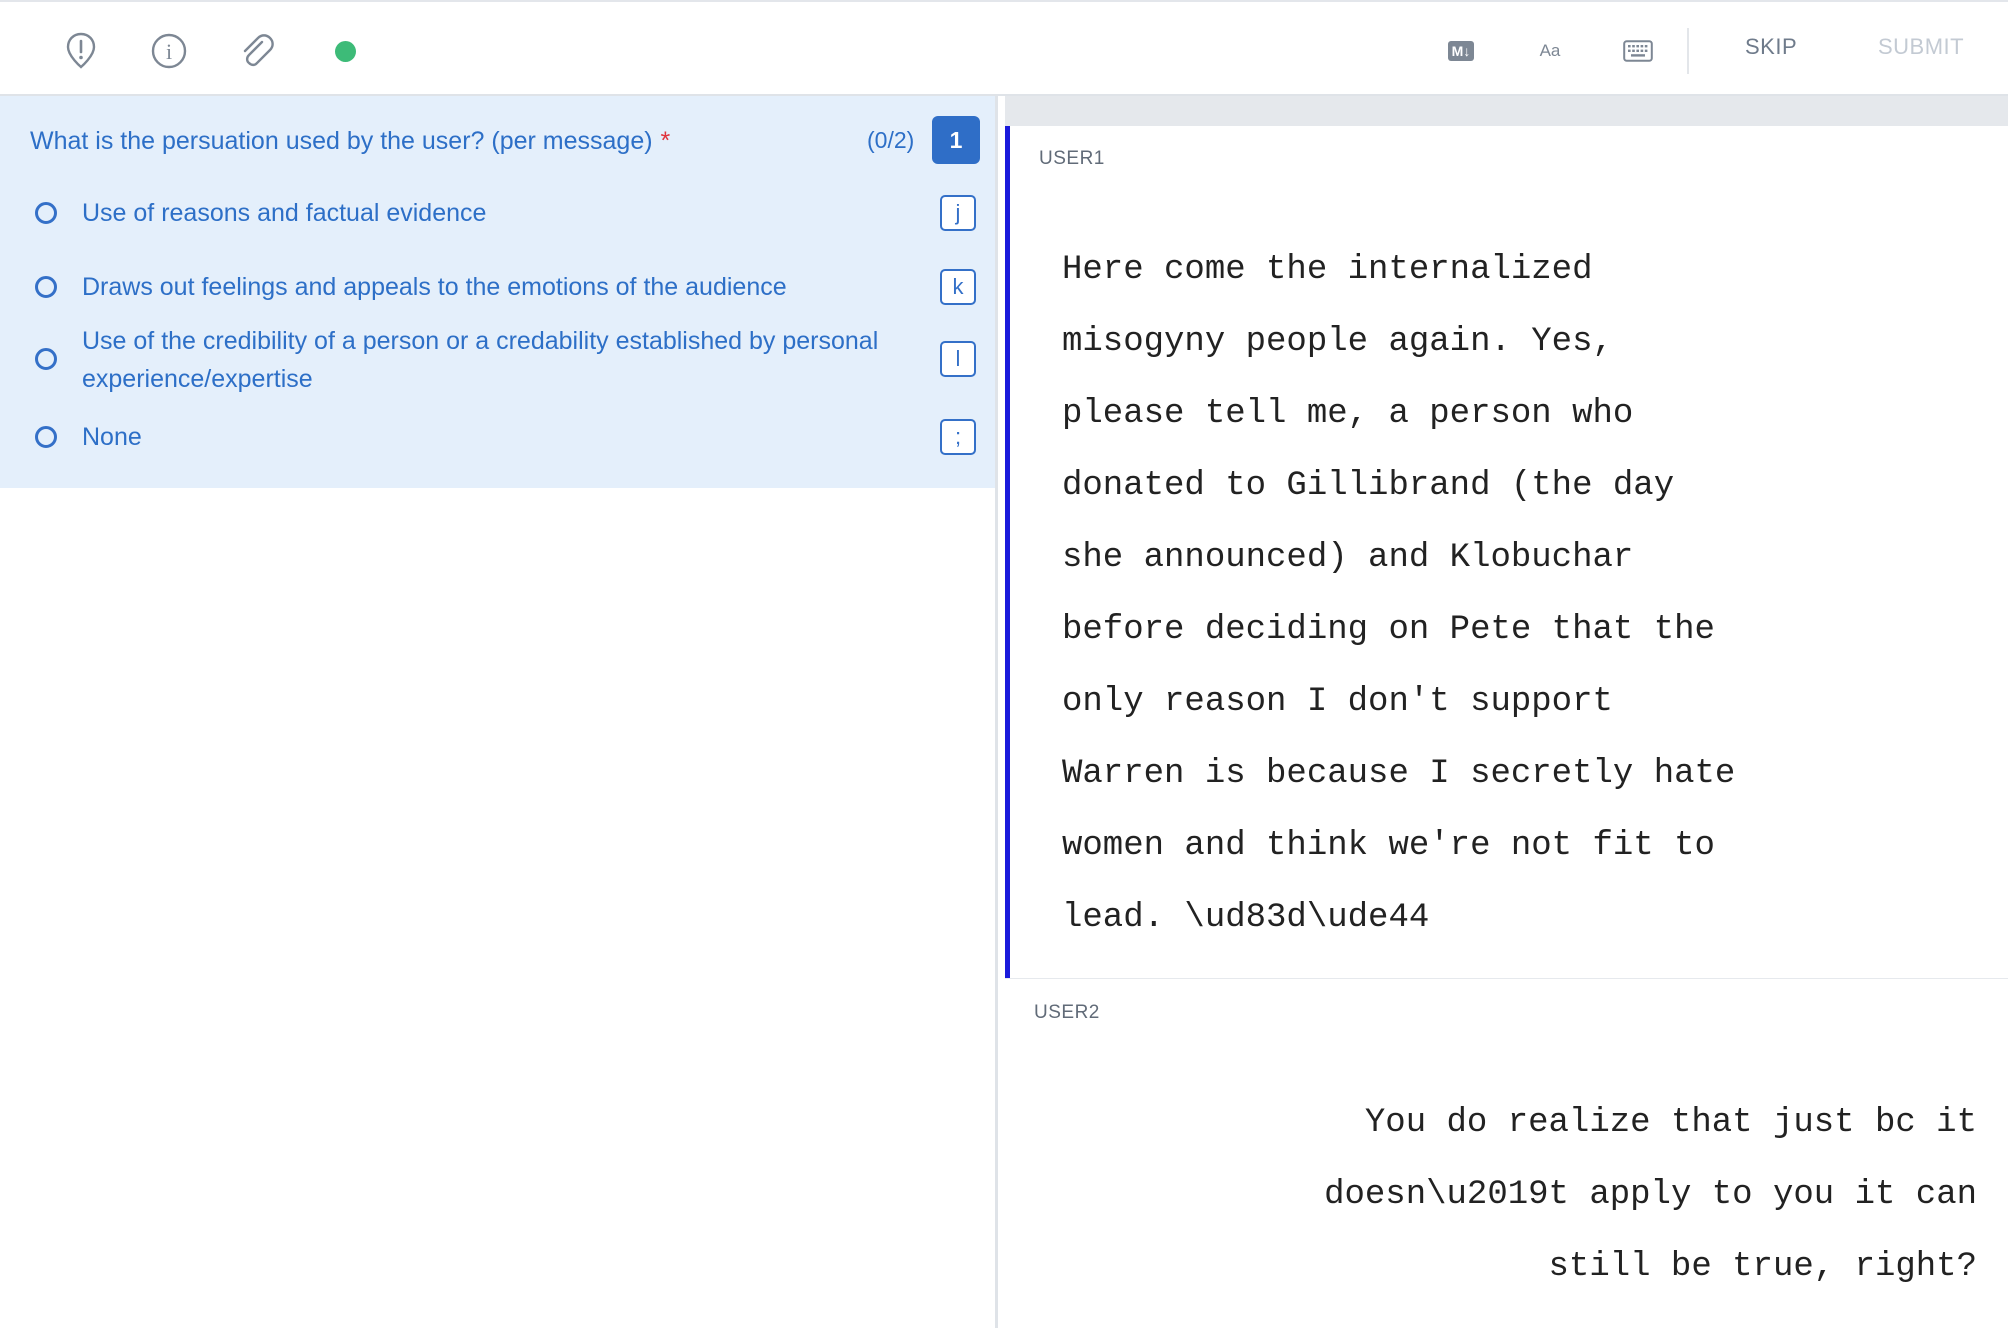 This screenshot has width=2008, height=1328. I want to click on skip-button: SKIP, so click(1771, 47).